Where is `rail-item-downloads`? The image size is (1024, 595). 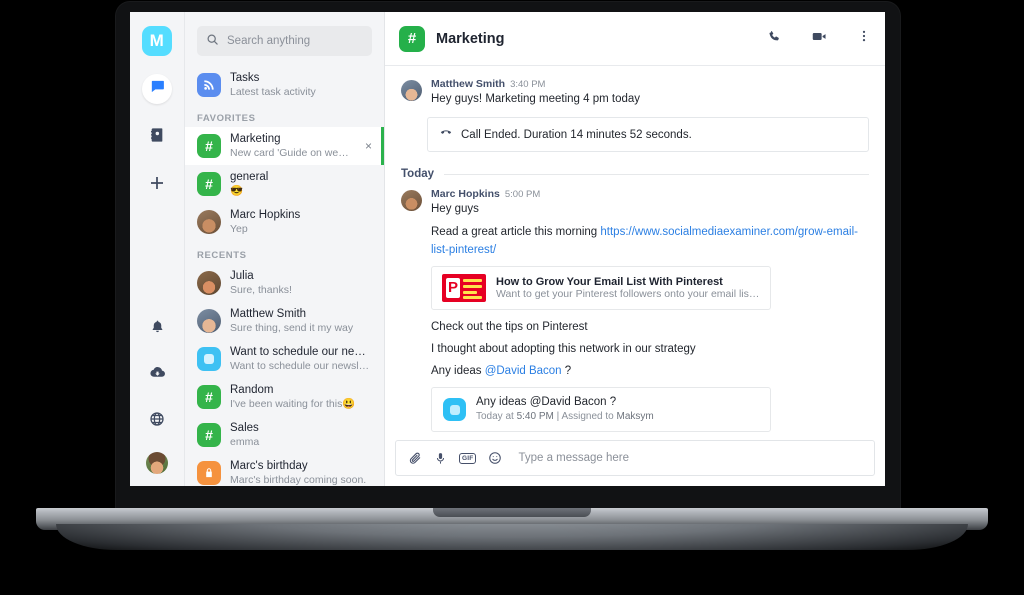
rail-item-downloads is located at coordinates (157, 375).